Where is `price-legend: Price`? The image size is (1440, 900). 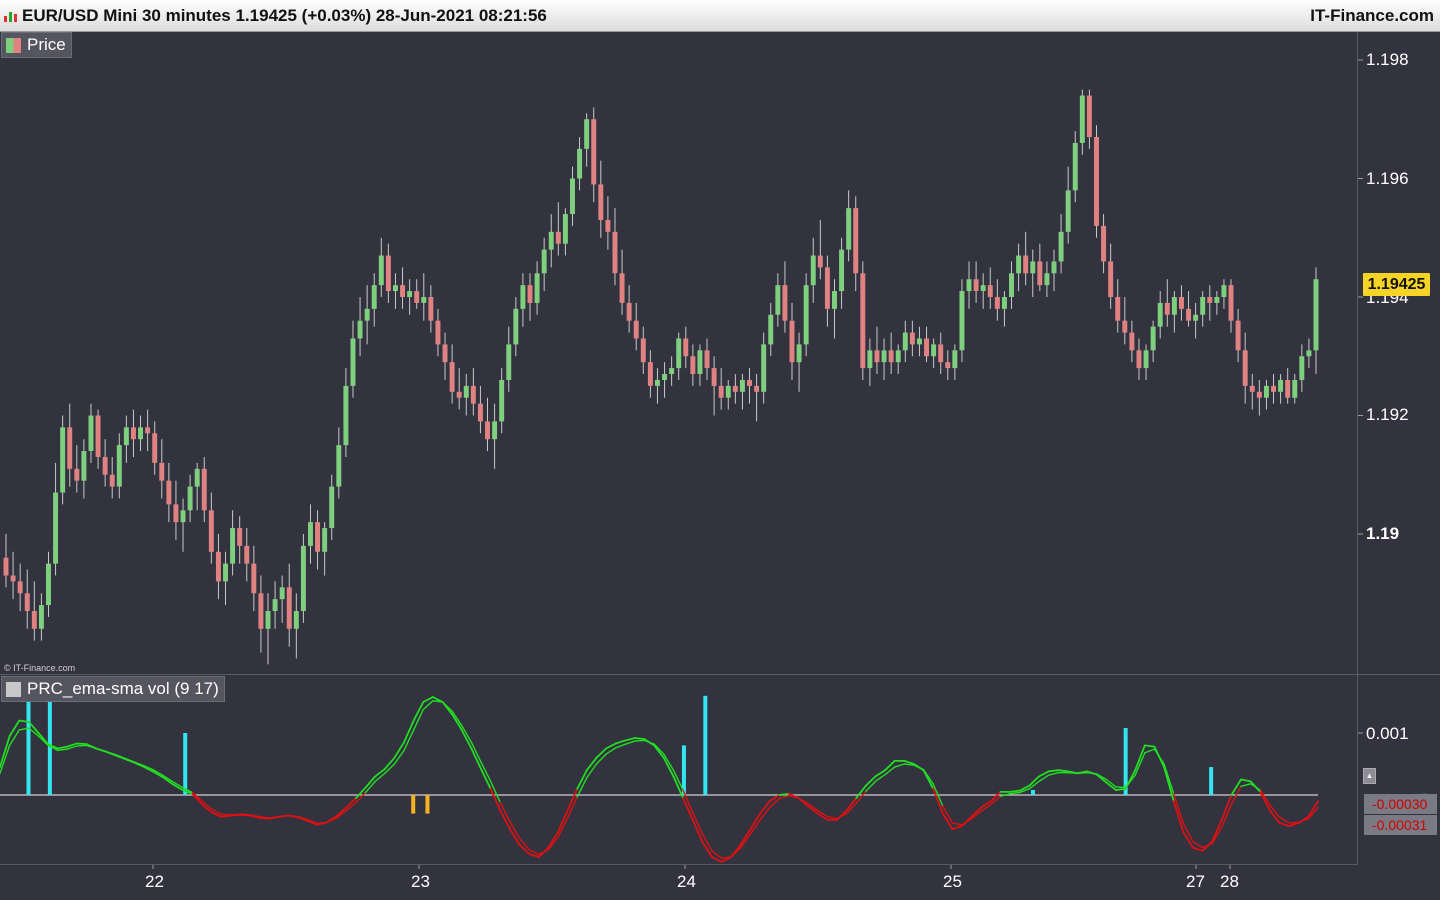
price-legend: Price is located at coordinates (36, 45).